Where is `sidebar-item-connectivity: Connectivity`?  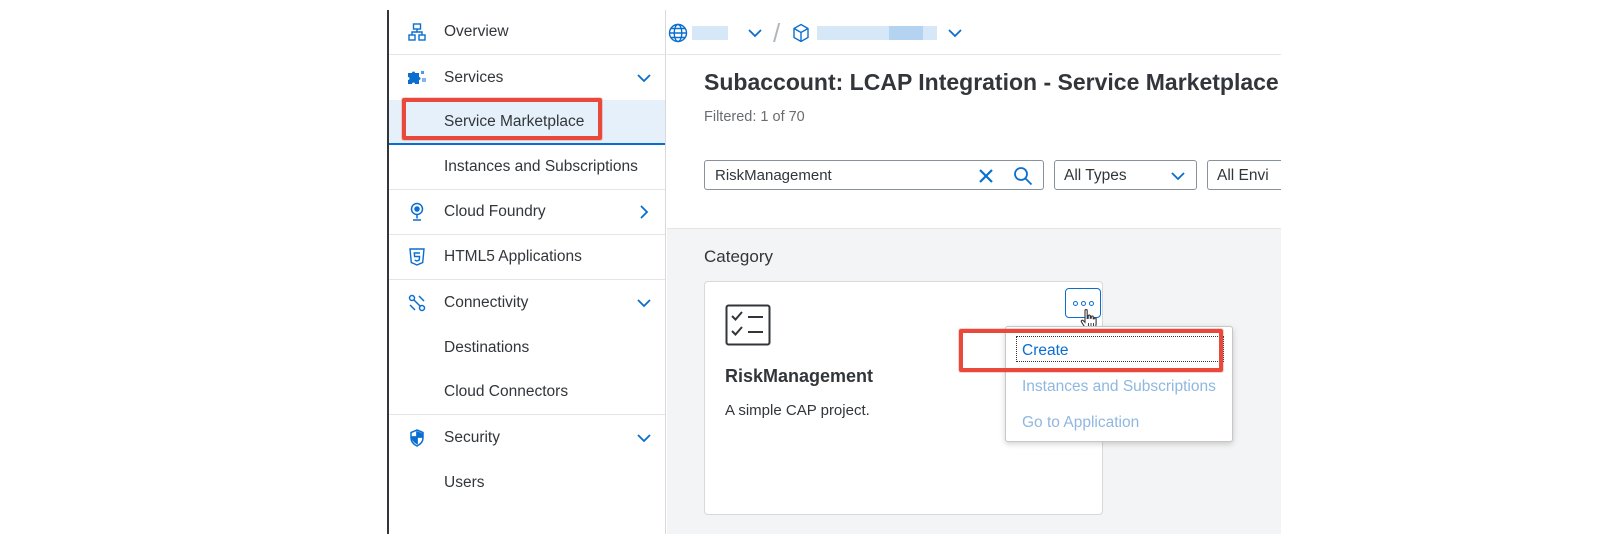
sidebar-item-connectivity: Connectivity is located at coordinates (527, 302).